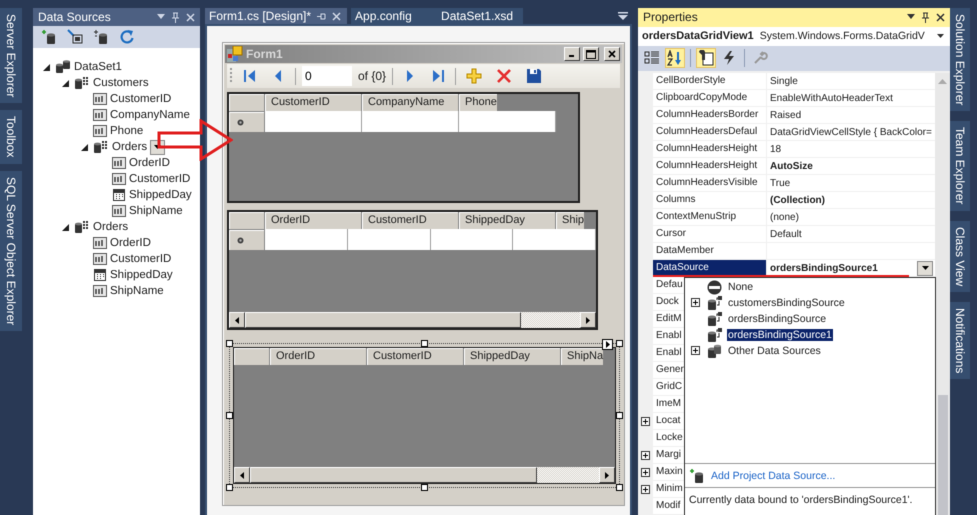 The width and height of the screenshot is (977, 515). What do you see at coordinates (925, 17) in the screenshot?
I see `pin-icon` at bounding box center [925, 17].